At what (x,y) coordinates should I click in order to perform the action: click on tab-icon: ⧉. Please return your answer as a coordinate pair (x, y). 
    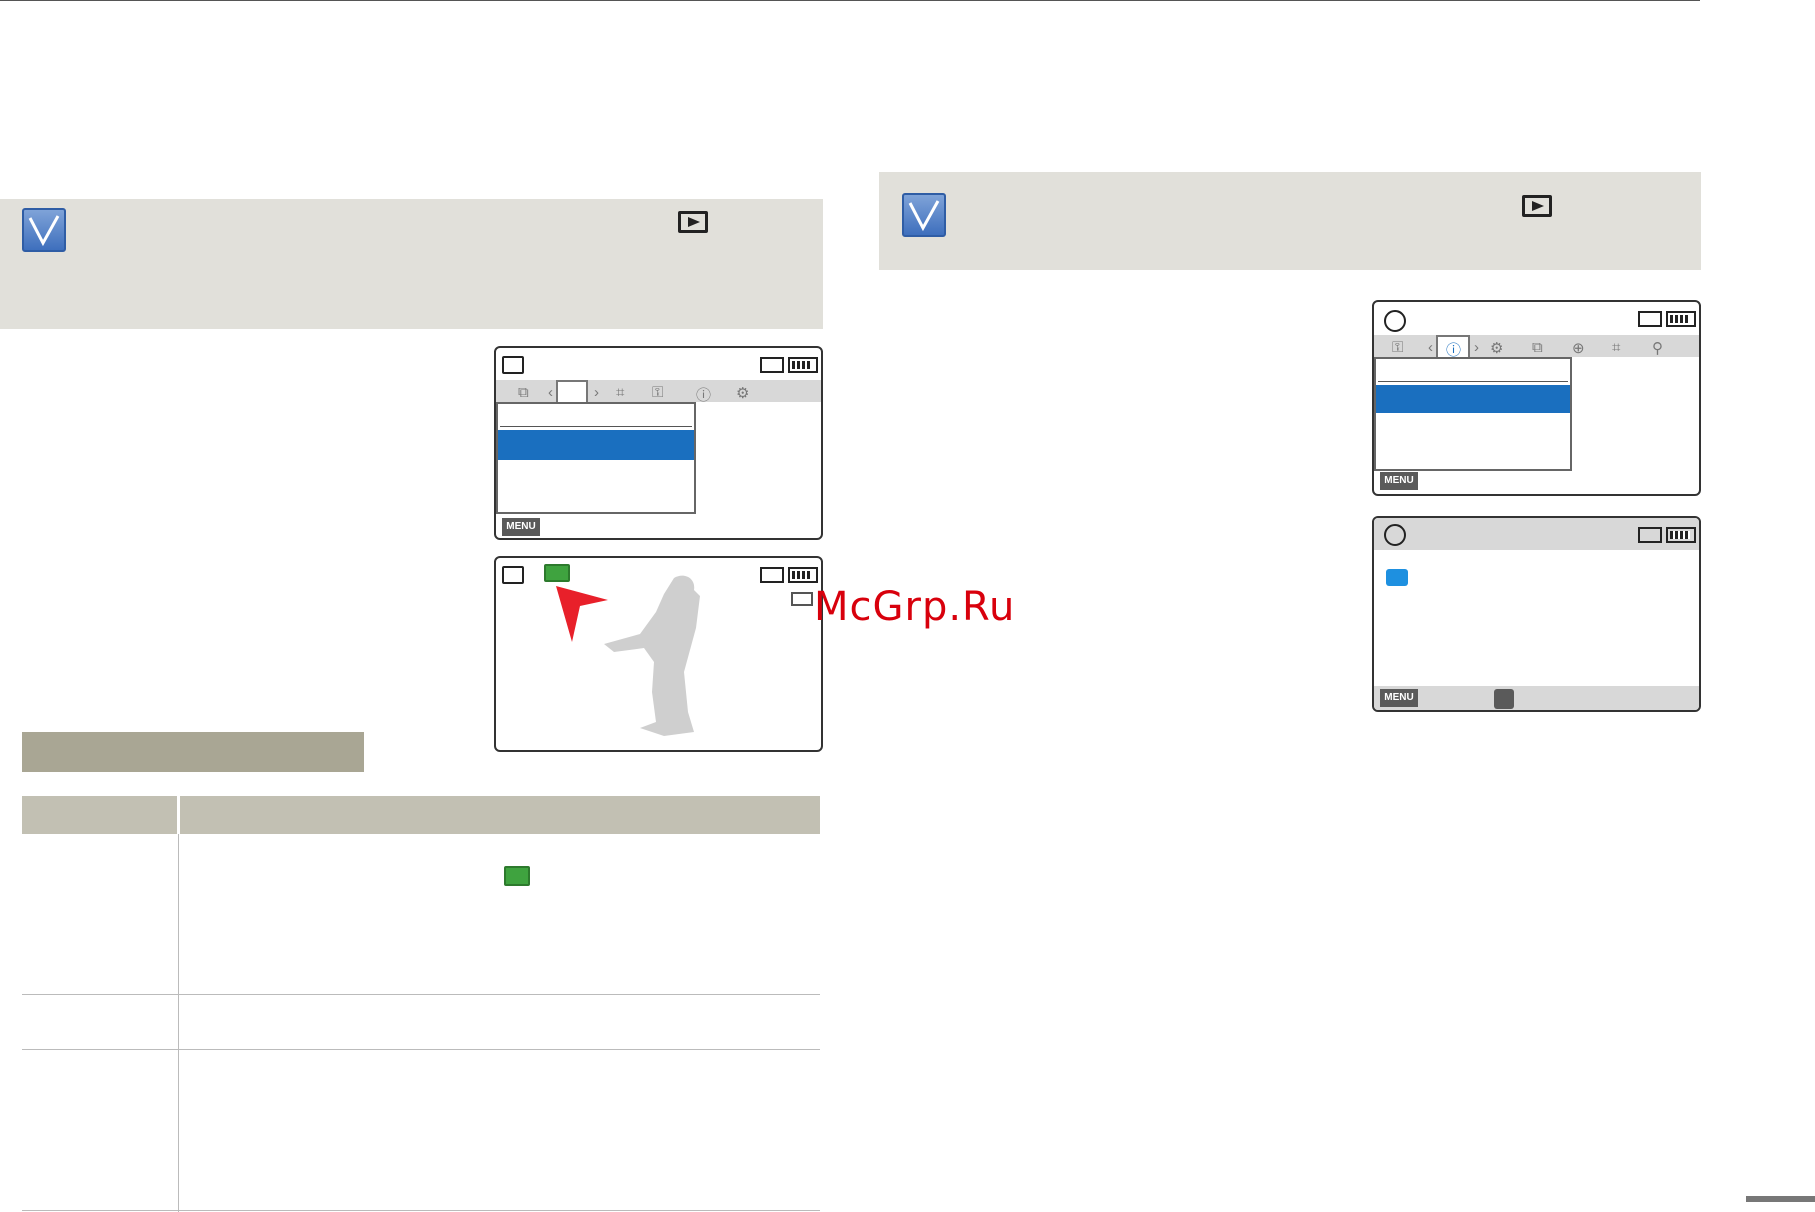
    Looking at the image, I should click on (523, 392).